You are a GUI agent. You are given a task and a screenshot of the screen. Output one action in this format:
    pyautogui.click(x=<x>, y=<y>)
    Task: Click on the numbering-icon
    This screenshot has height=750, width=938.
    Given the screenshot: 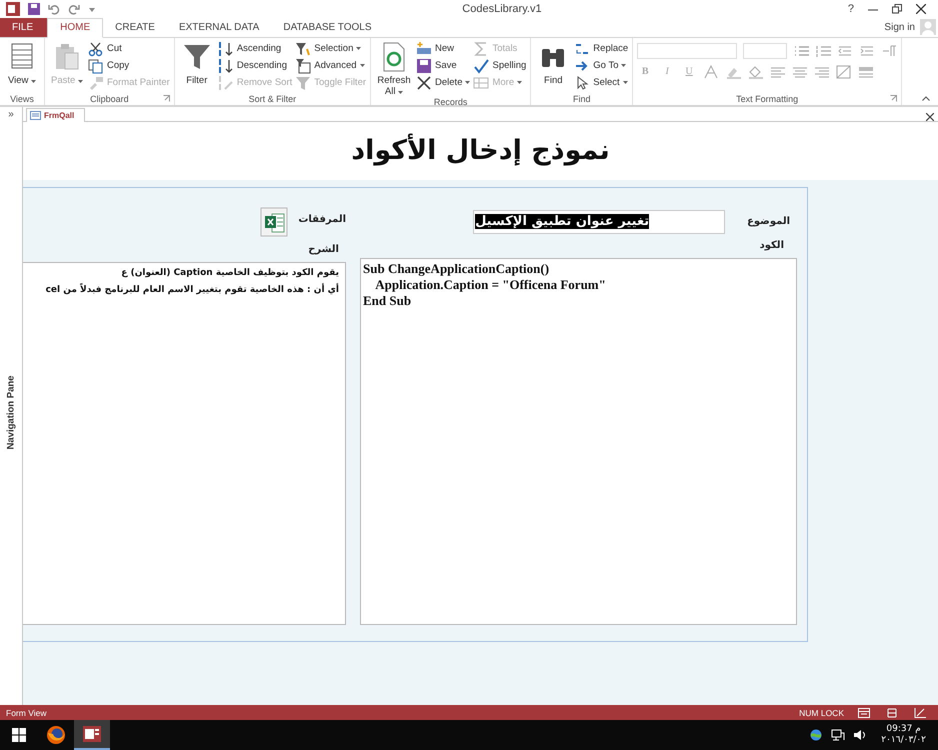 What is the action you would take?
    pyautogui.click(x=823, y=51)
    